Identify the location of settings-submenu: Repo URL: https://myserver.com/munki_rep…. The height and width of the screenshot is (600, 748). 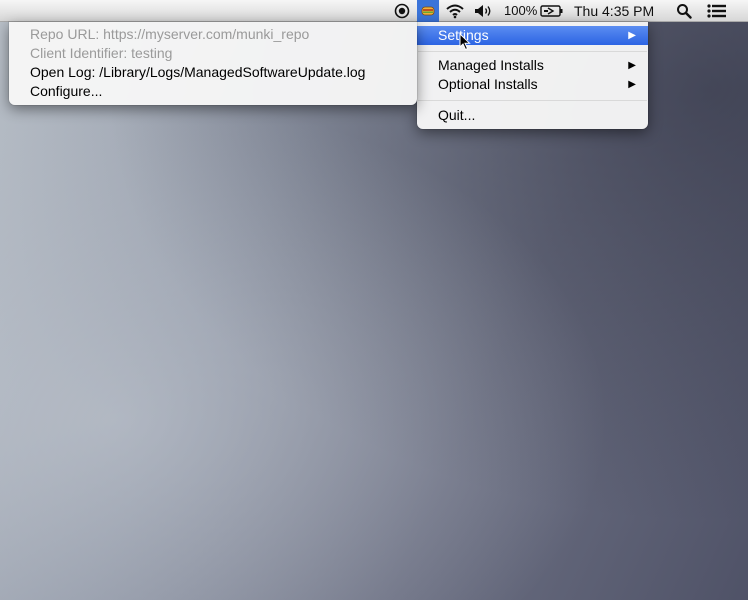
(213, 63).